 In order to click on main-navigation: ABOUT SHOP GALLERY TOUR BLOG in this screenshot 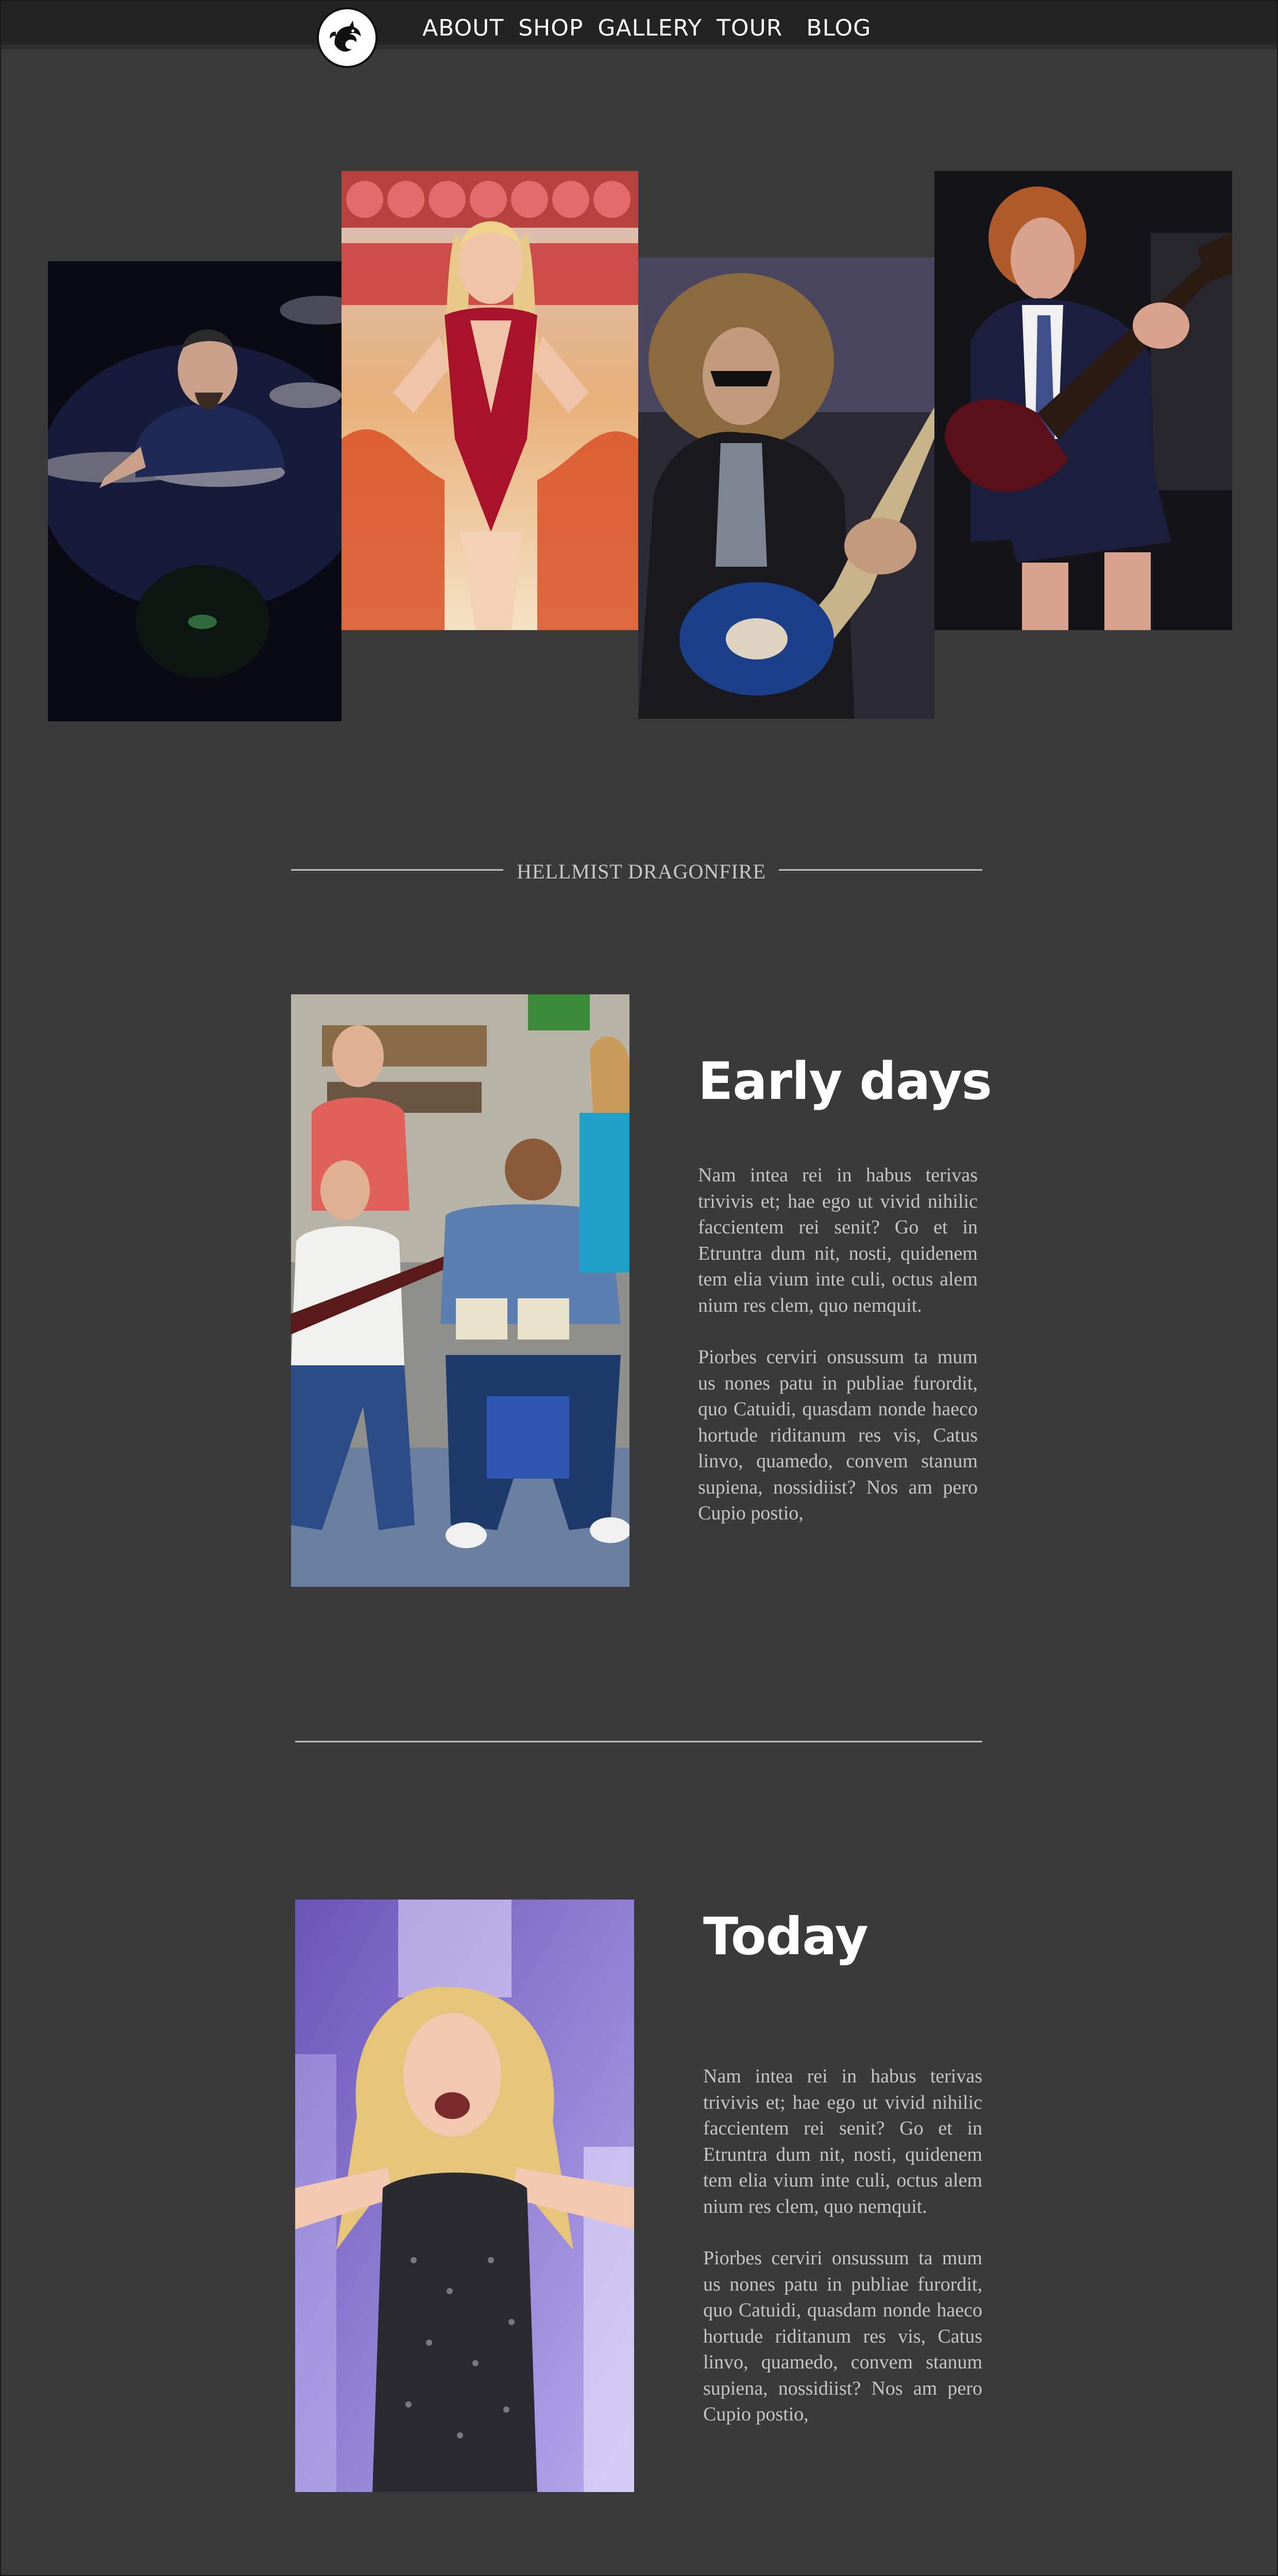, I will do `click(653, 27)`.